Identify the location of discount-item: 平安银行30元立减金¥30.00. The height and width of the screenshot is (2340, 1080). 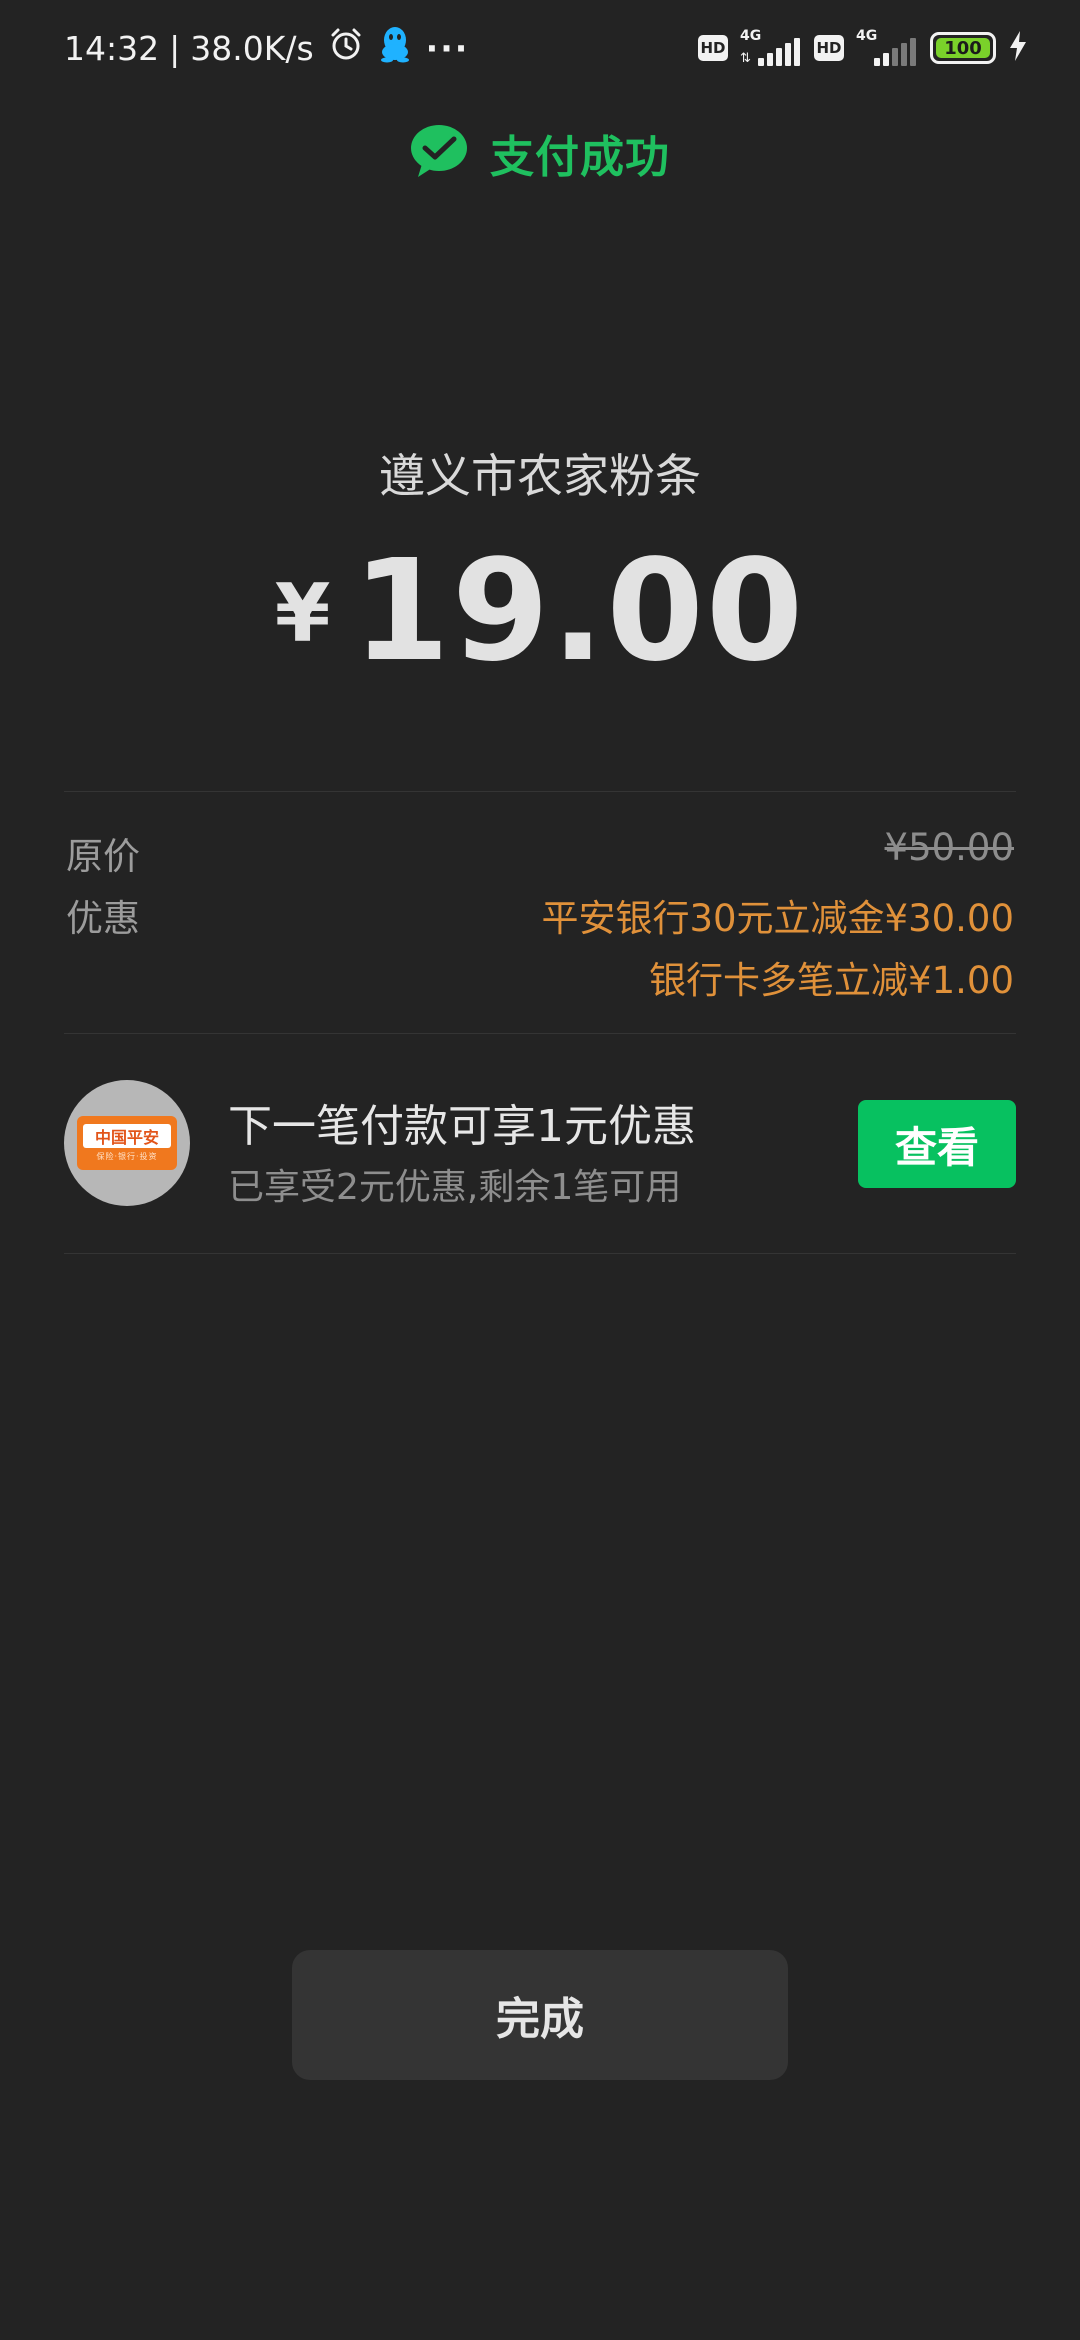
(777, 918).